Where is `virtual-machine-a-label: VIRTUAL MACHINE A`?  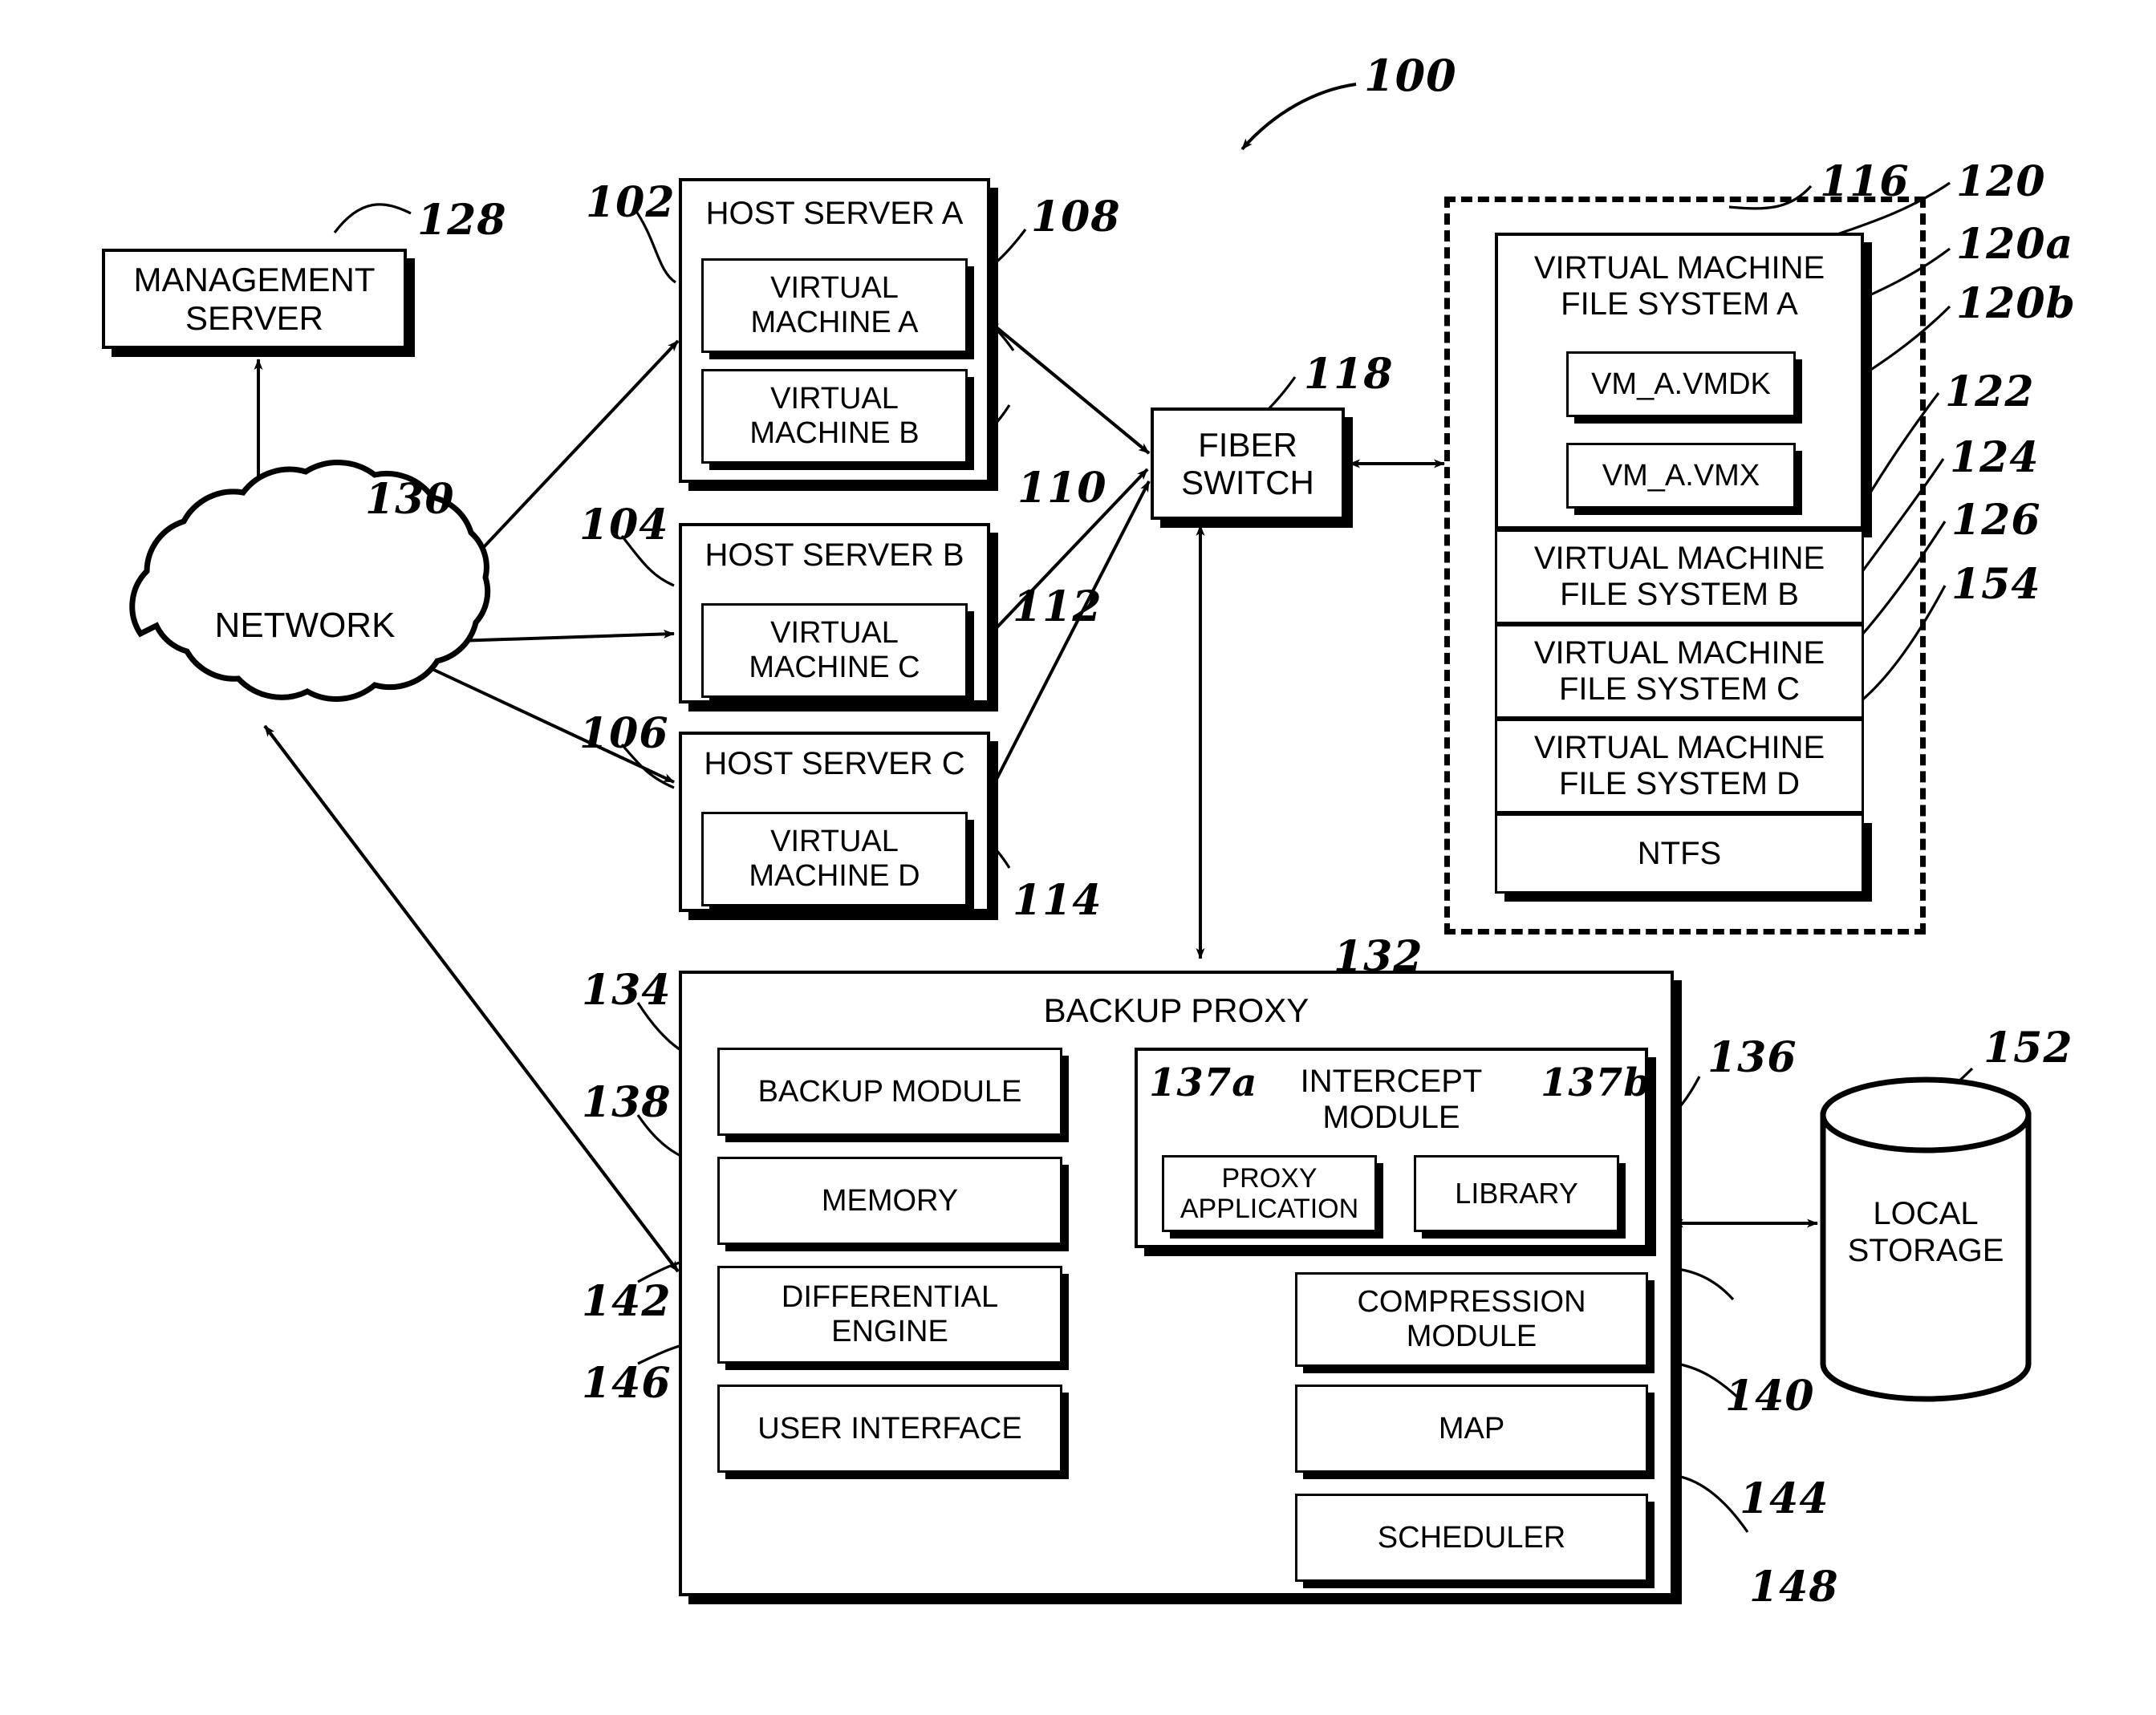 virtual-machine-a-label: VIRTUAL MACHINE A is located at coordinates (834, 305).